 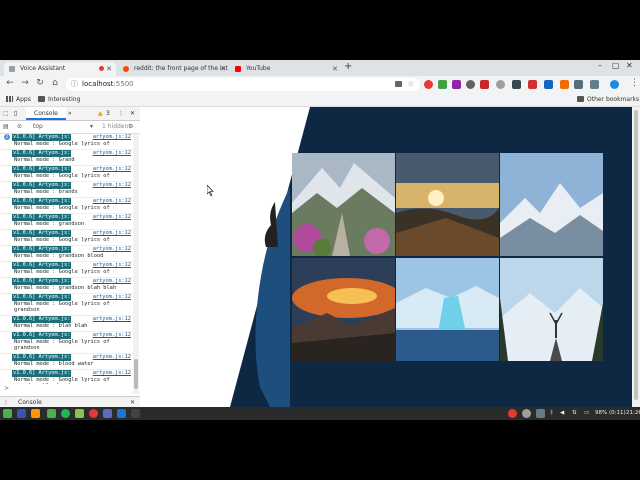 I want to click on warning-icon: ▲, so click(x=100, y=113).